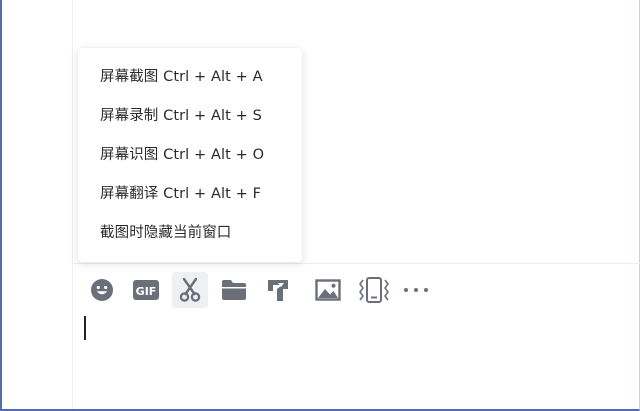 The image size is (640, 411). I want to click on emoji-icon, so click(102, 290).